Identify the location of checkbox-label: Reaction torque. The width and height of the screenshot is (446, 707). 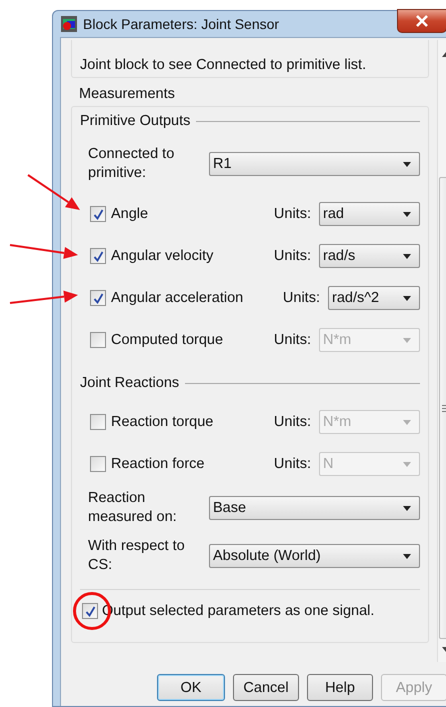
(162, 422).